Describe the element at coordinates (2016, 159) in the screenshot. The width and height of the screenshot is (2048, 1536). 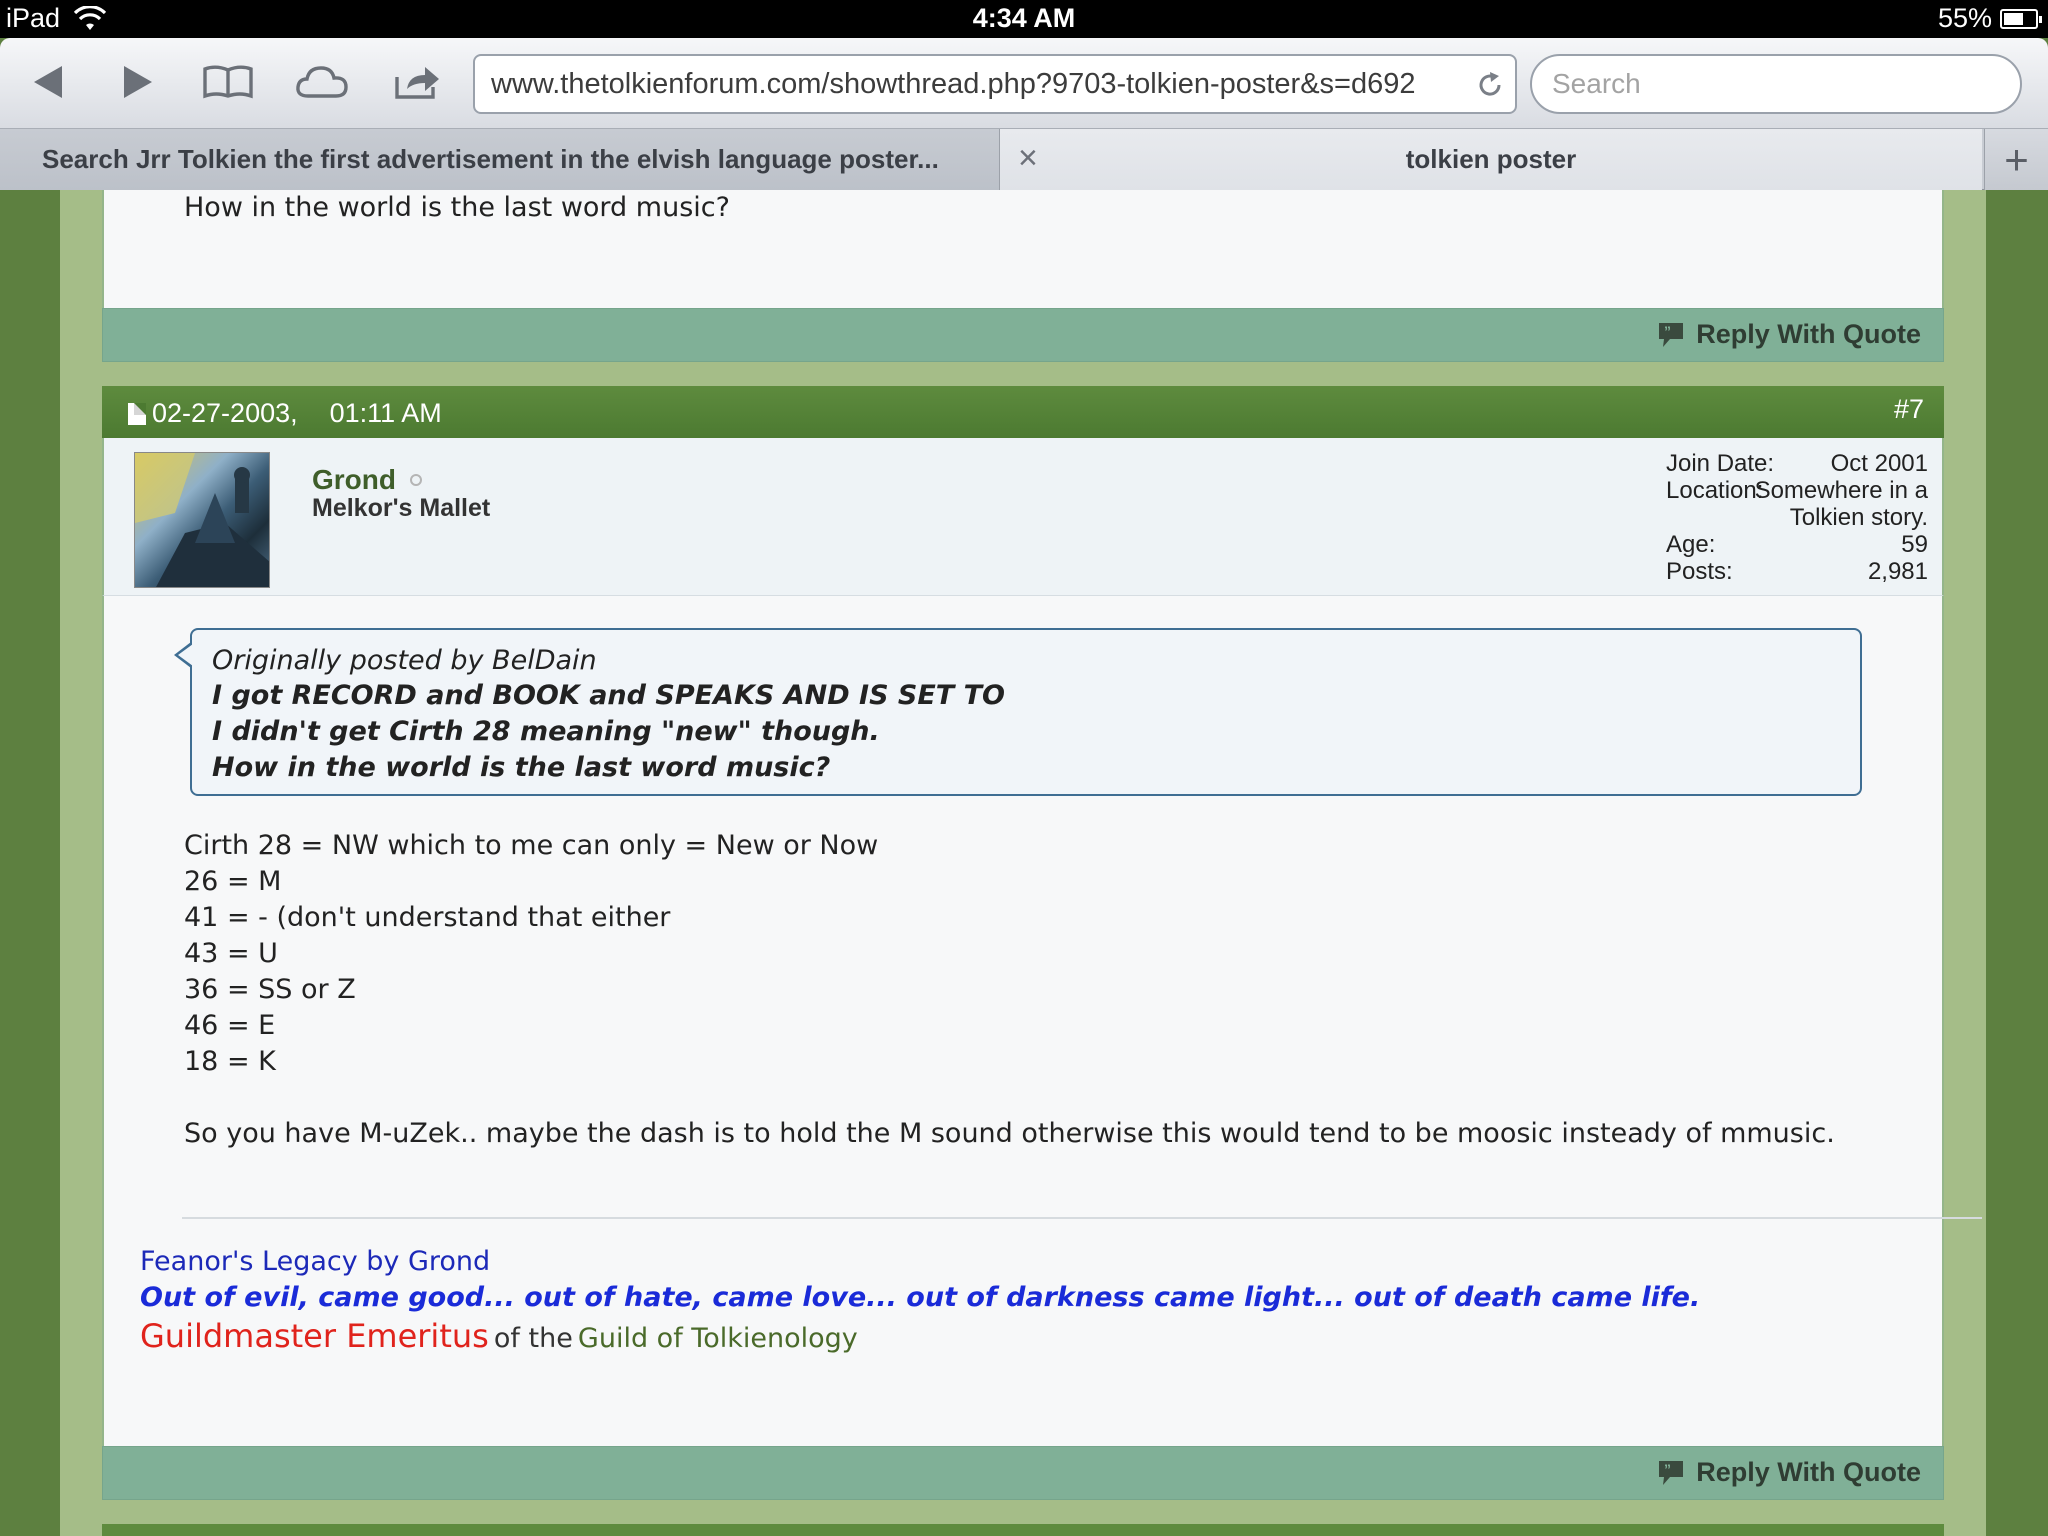
I see `new-tab-button: +` at that location.